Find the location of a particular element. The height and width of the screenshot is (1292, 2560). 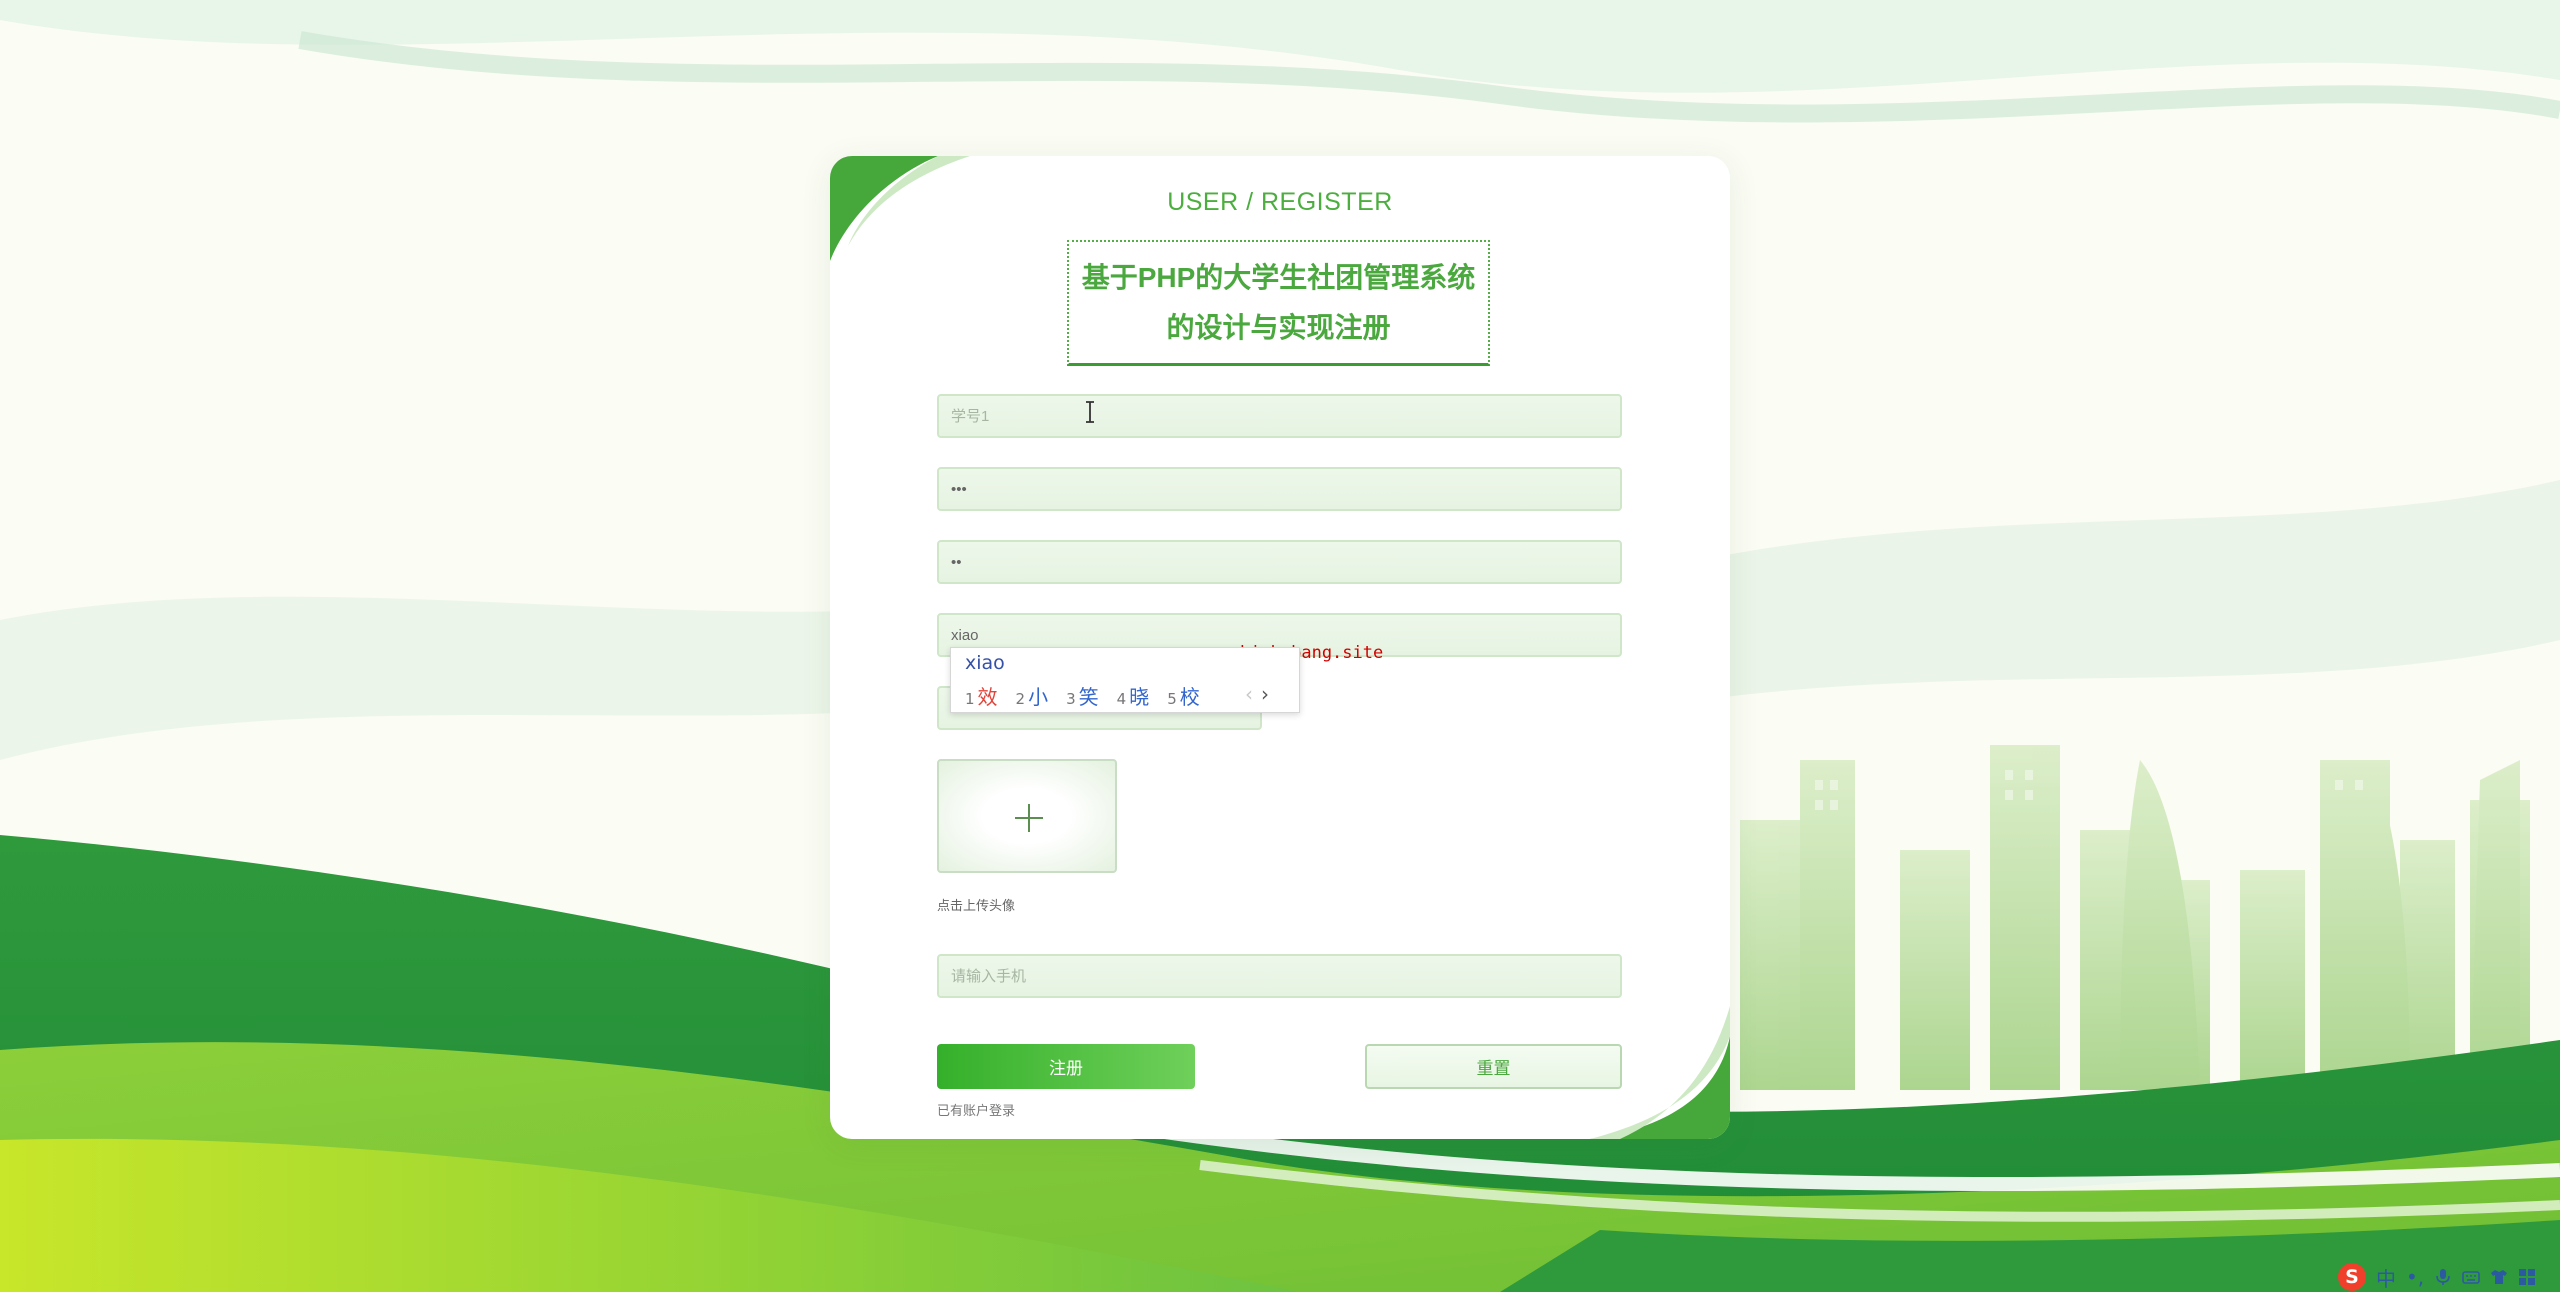

avatar-upload-button is located at coordinates (1027, 816).